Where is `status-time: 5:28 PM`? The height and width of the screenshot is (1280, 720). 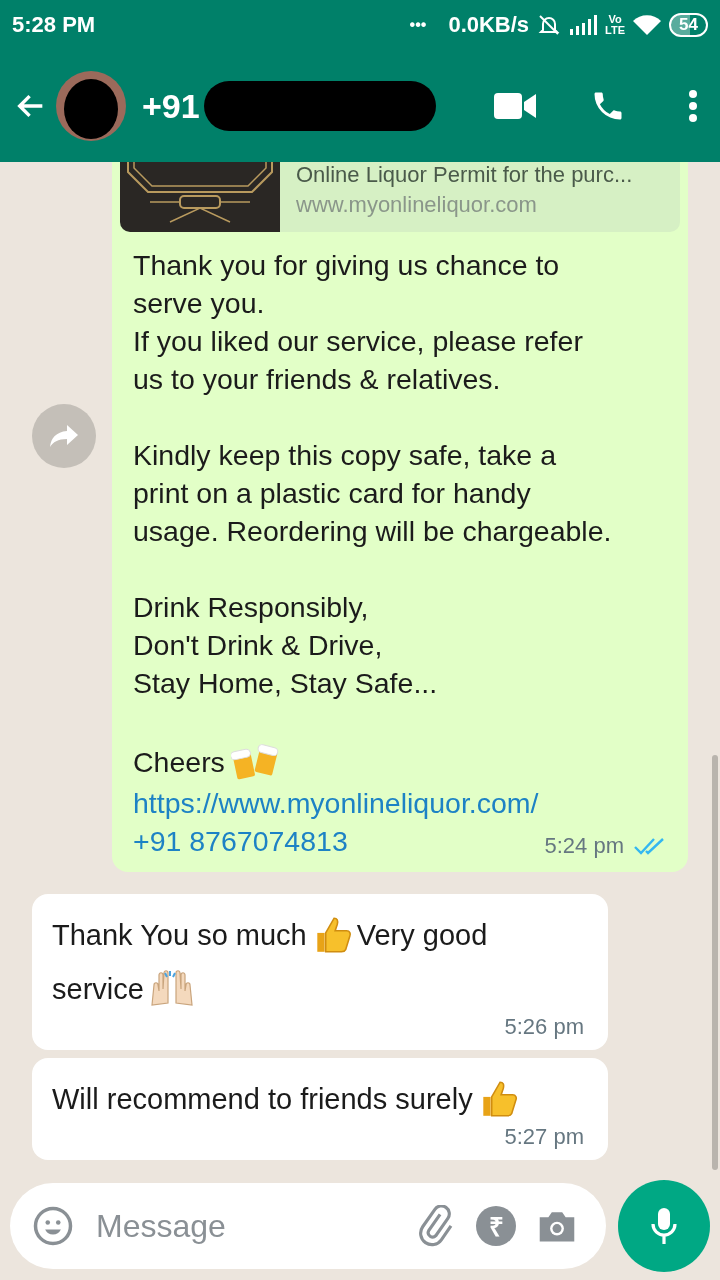 status-time: 5:28 PM is located at coordinates (54, 25).